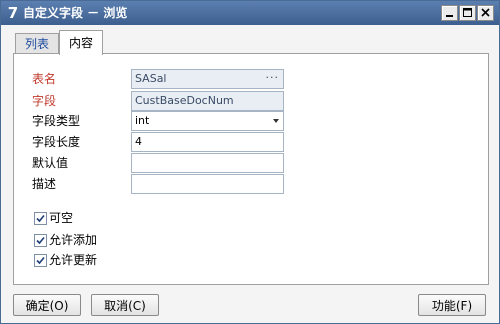 Image resolution: width=500 pixels, height=324 pixels. I want to click on tab-list-label: 列表, so click(36, 44).